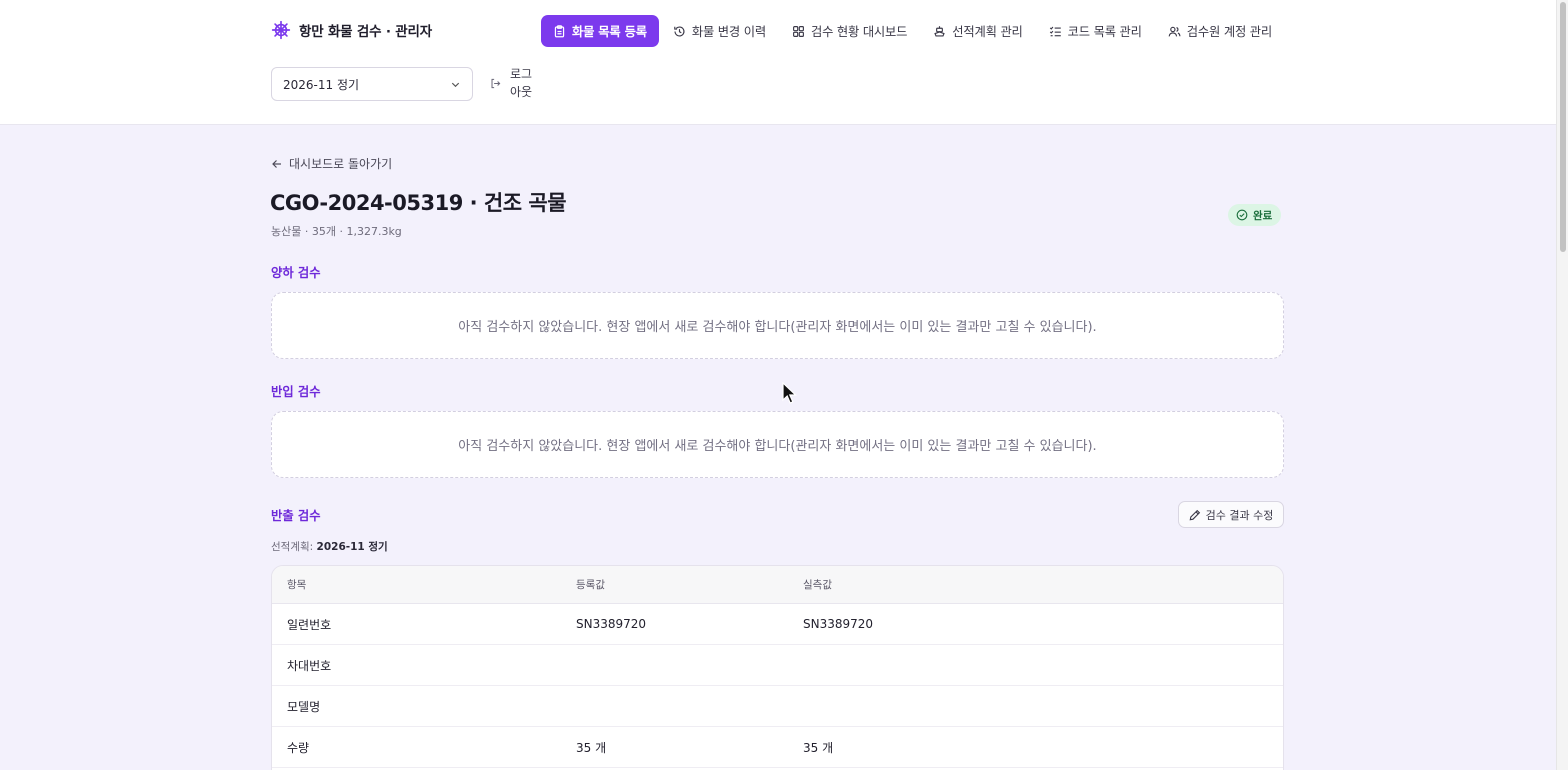 This screenshot has width=1568, height=770. I want to click on cell-registered: SN3389720, so click(611, 624).